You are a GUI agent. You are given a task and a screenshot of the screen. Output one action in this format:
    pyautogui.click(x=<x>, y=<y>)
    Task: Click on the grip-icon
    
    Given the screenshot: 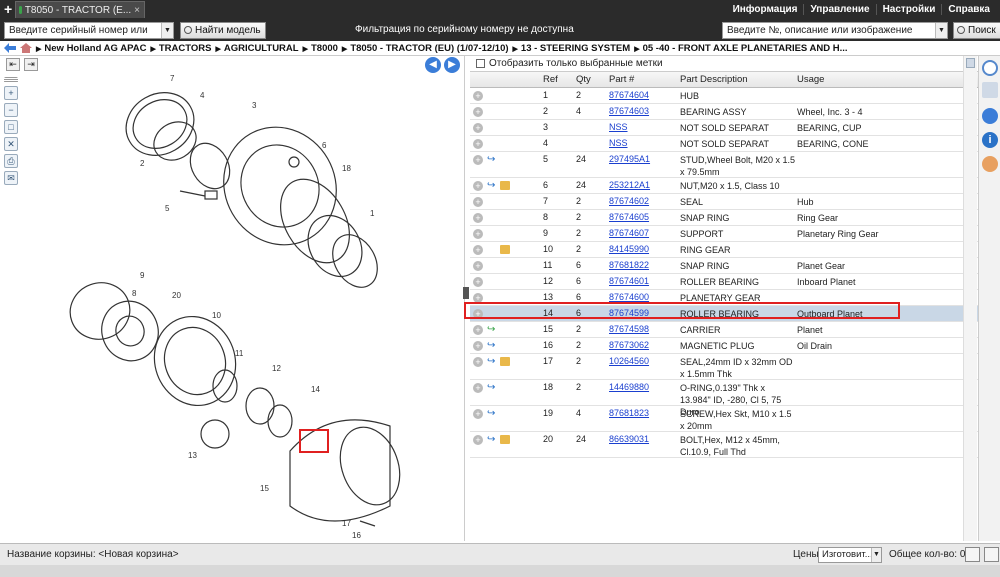 What is the action you would take?
    pyautogui.click(x=11, y=80)
    